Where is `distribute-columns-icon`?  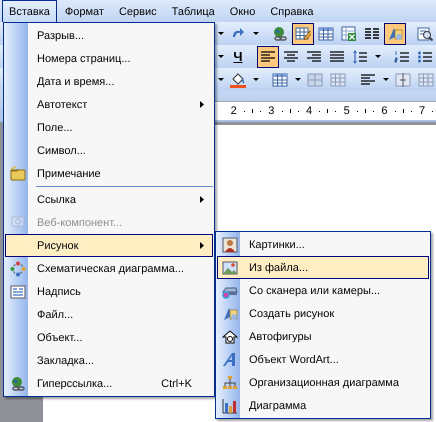
distribute-columns-icon is located at coordinates (403, 80).